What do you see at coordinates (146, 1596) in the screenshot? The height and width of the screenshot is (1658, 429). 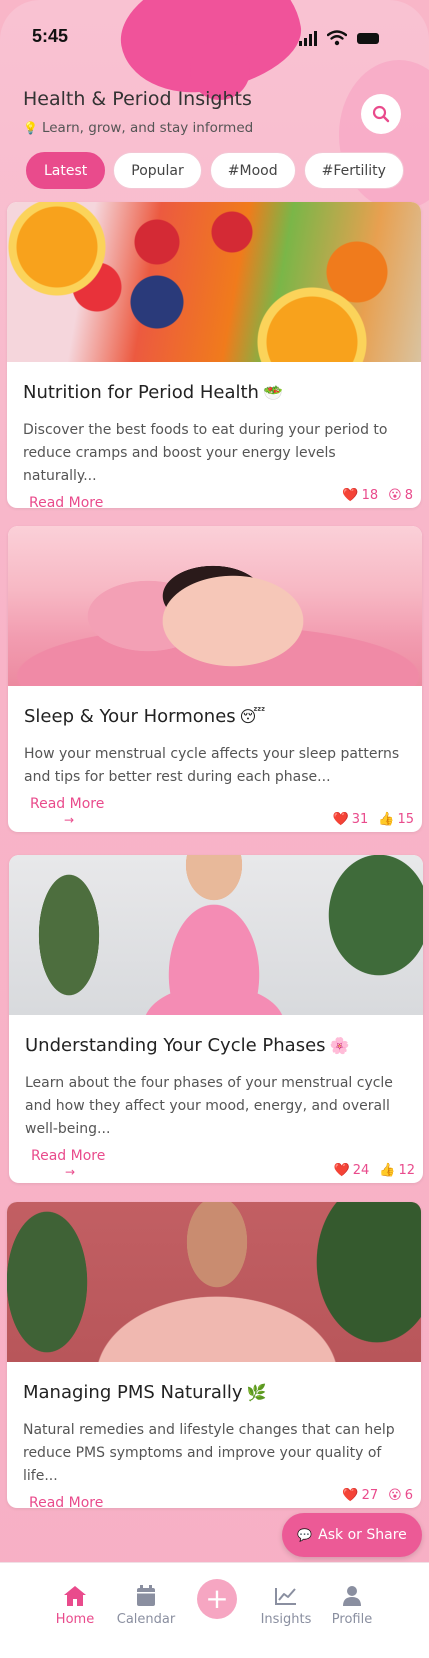 I see `calendar-icon` at bounding box center [146, 1596].